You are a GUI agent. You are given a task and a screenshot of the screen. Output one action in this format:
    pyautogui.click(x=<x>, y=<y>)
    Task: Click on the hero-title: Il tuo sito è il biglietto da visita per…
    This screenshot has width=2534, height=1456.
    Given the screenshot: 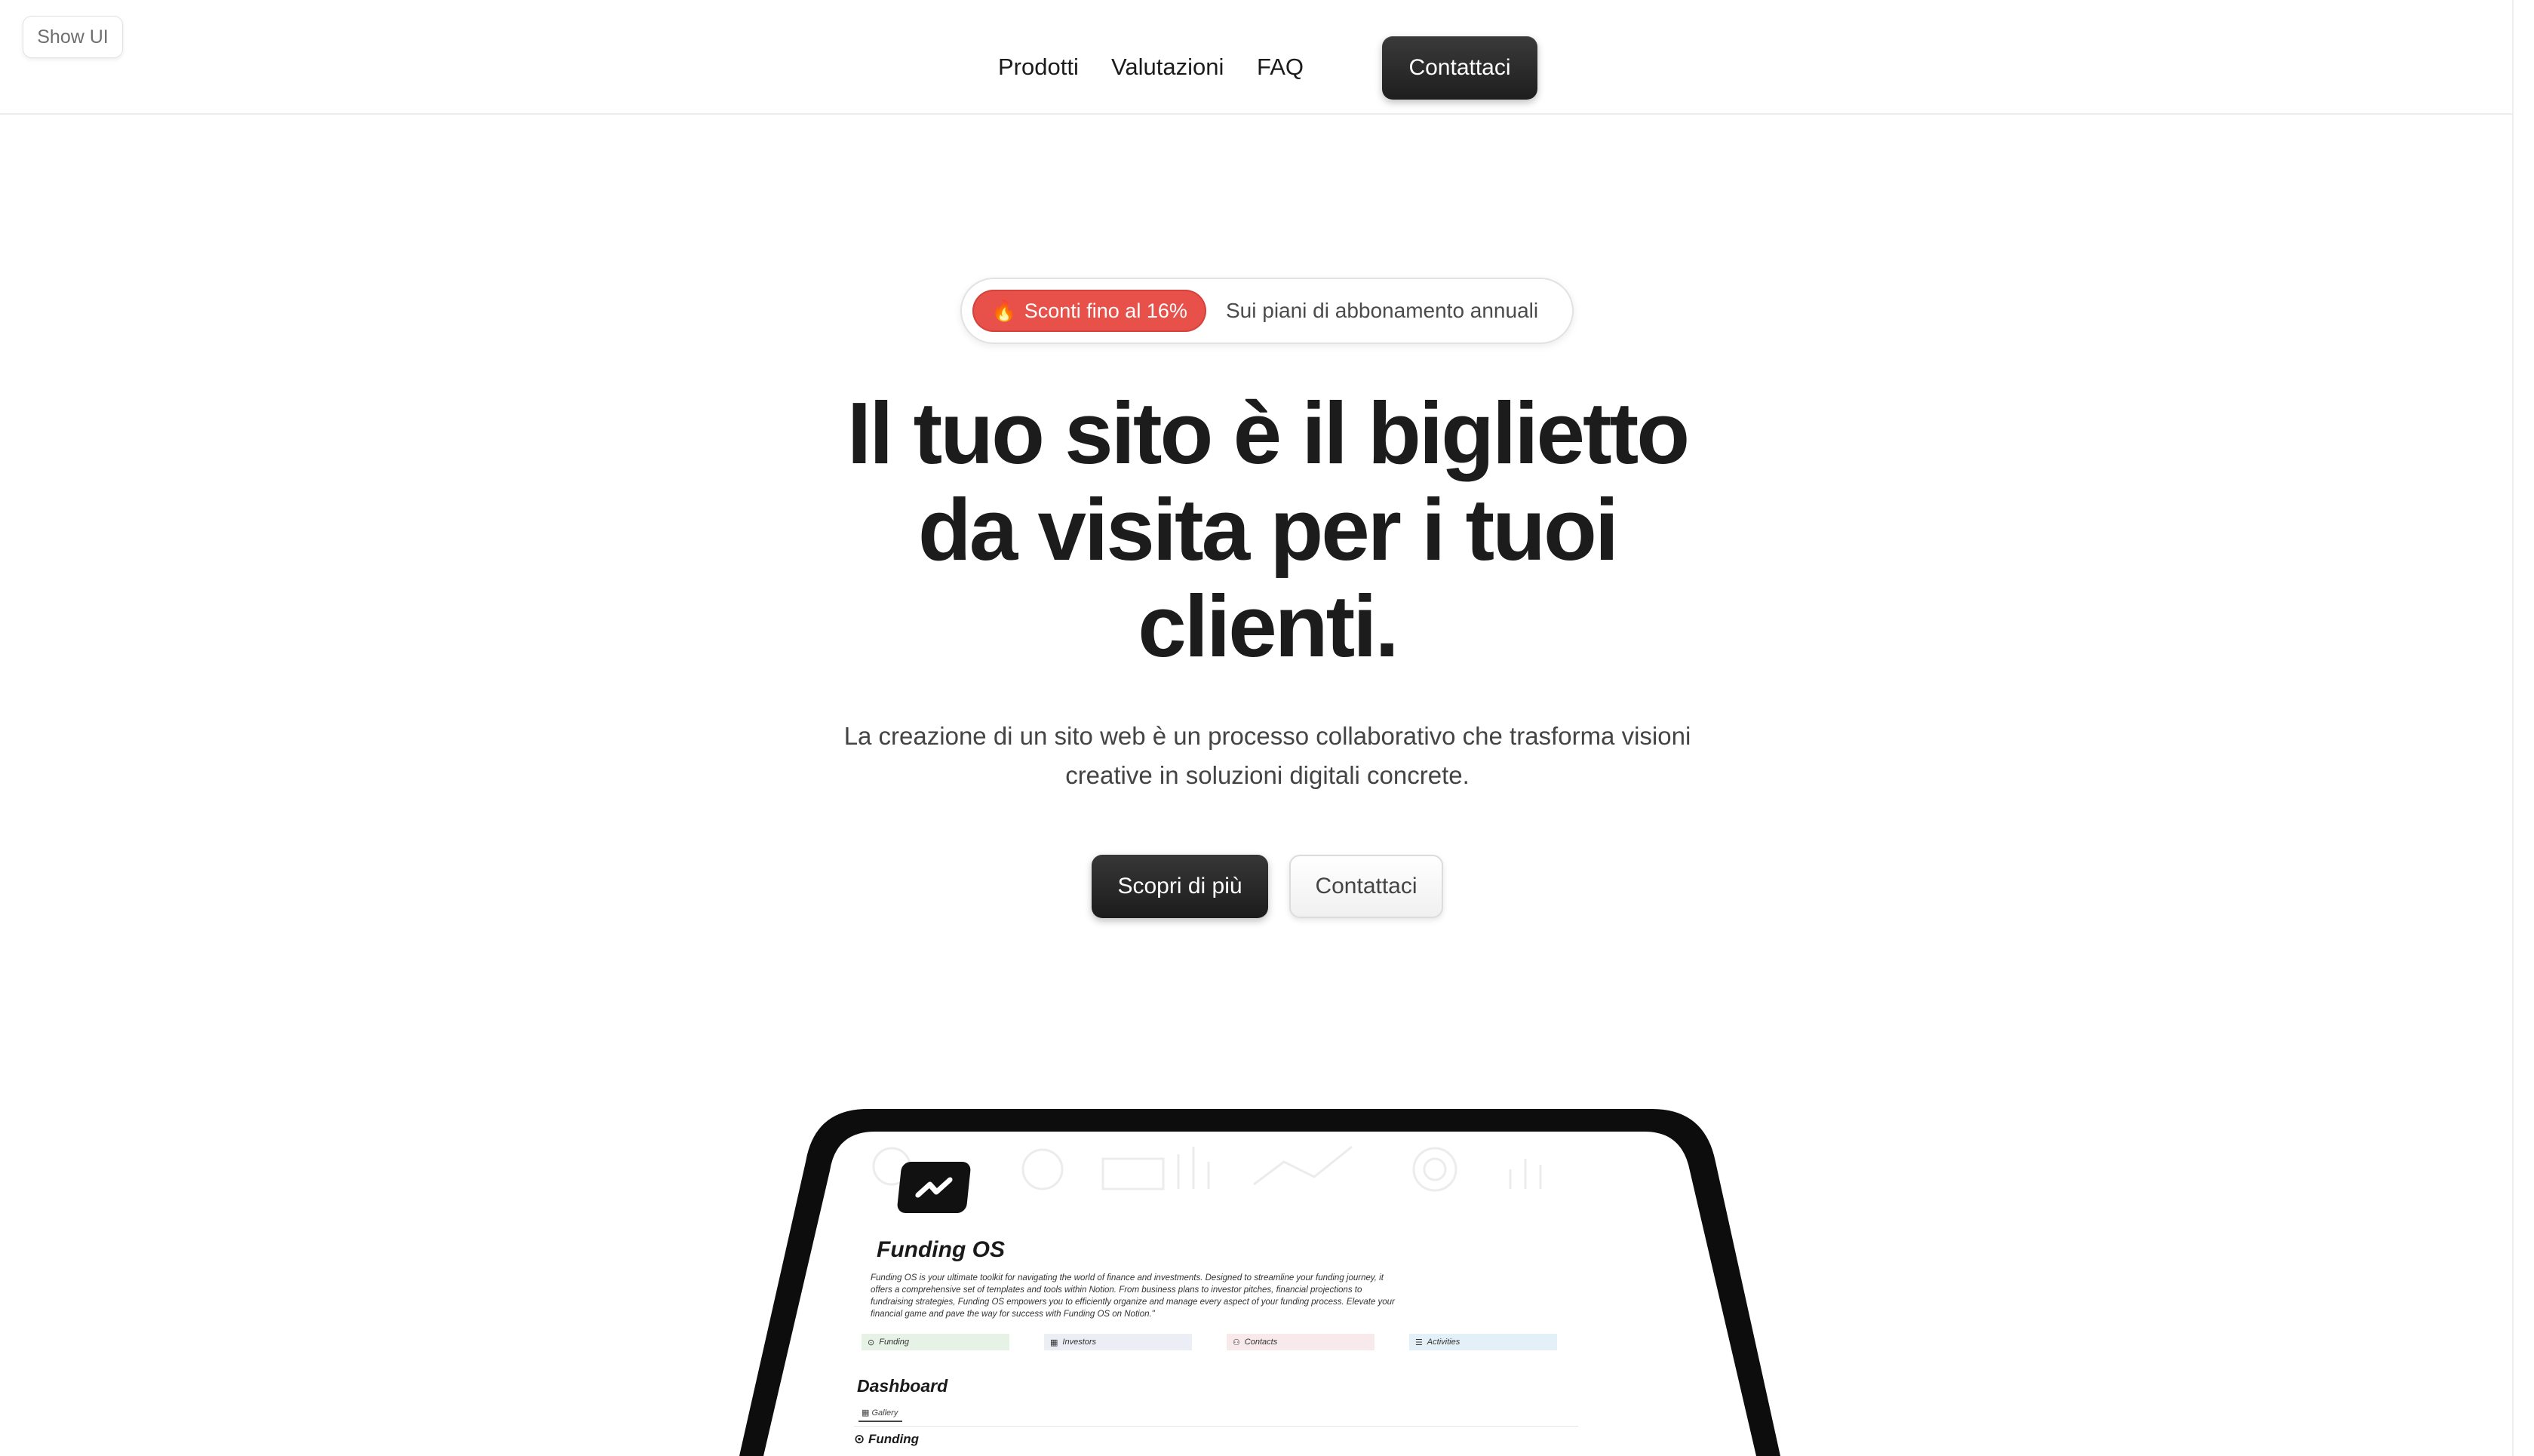 What is the action you would take?
    pyautogui.click(x=1267, y=529)
    